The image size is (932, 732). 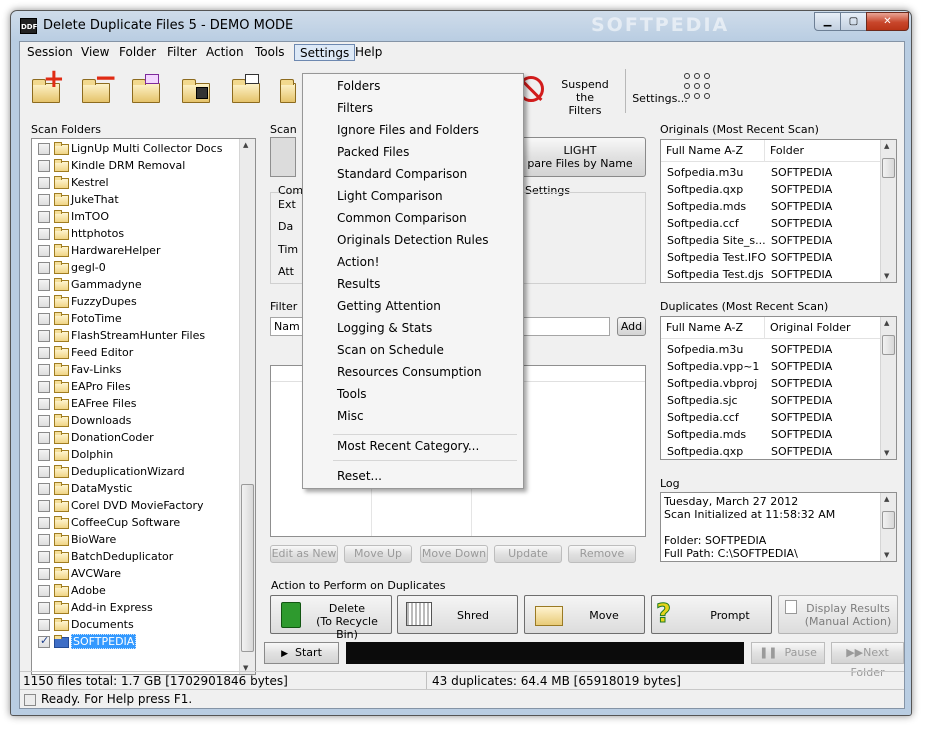 What do you see at coordinates (331, 618) in the screenshot?
I see `delete-recycle-button: Delete (To Recycle Bin)` at bounding box center [331, 618].